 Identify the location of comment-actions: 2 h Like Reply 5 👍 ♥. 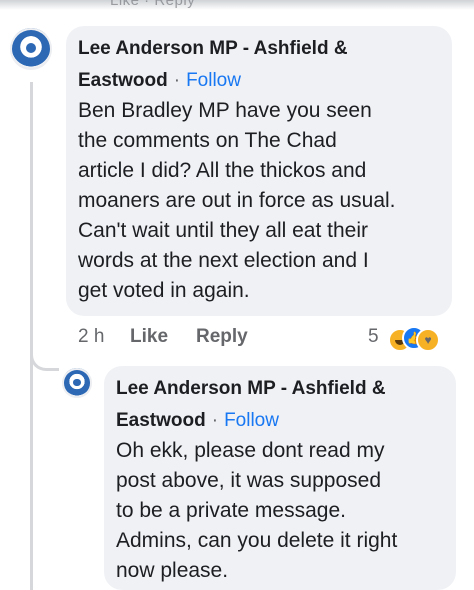
(273, 339).